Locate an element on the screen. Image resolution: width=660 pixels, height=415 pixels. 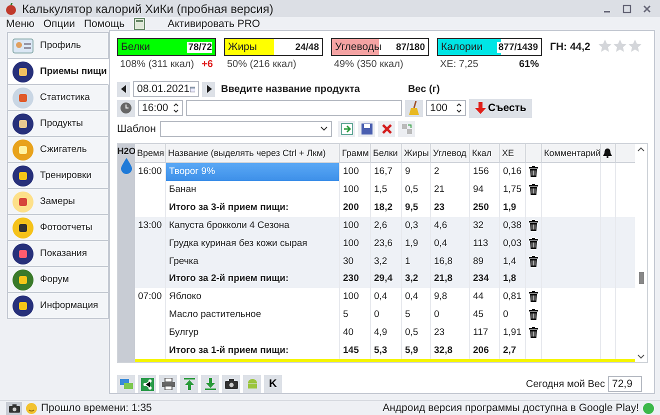
scrollbar-thumb is located at coordinates (641, 278).